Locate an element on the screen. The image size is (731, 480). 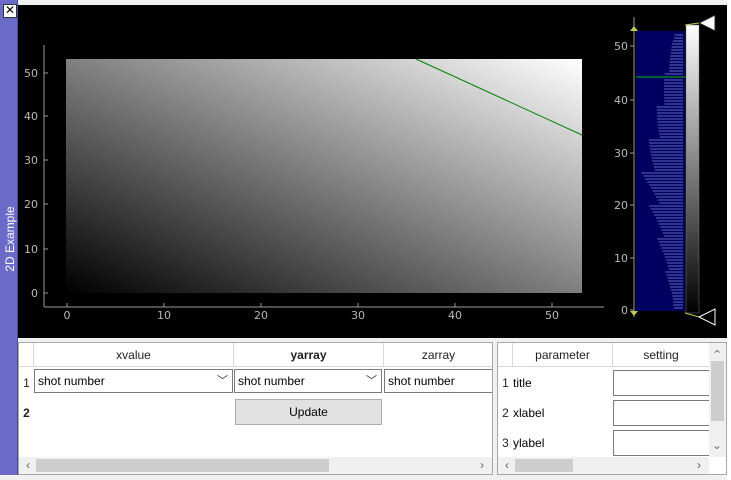
zarray-combo: shot number is located at coordinates (438, 381).